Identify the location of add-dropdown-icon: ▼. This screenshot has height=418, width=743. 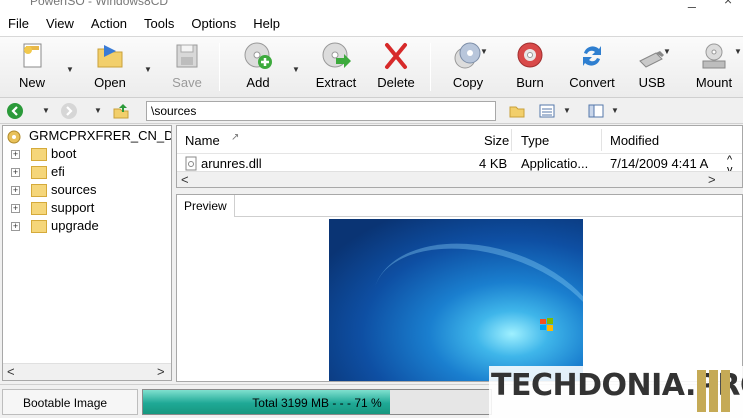
(296, 69).